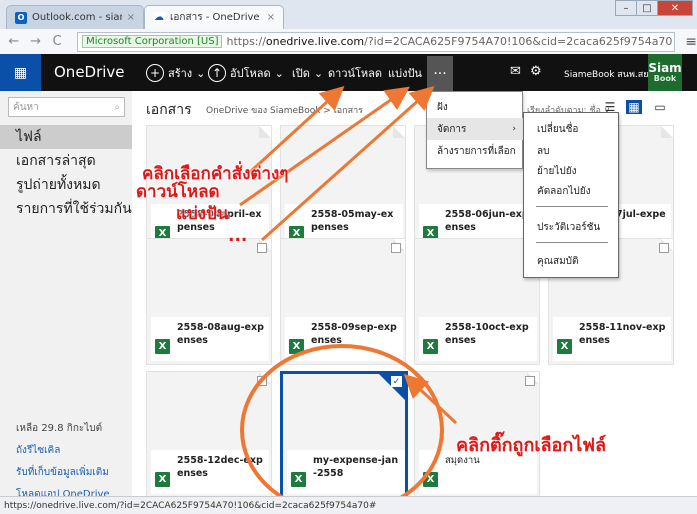 This screenshot has width=697, height=514. I want to click on search-icon: ⌕, so click(117, 107).